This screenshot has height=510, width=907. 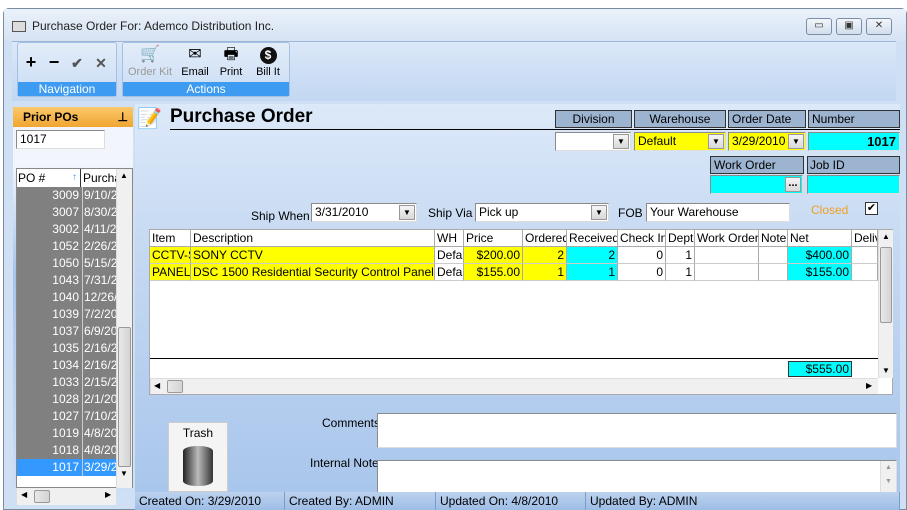 I want to click on prior-po-row: 1043 7/31/2, so click(x=66, y=280).